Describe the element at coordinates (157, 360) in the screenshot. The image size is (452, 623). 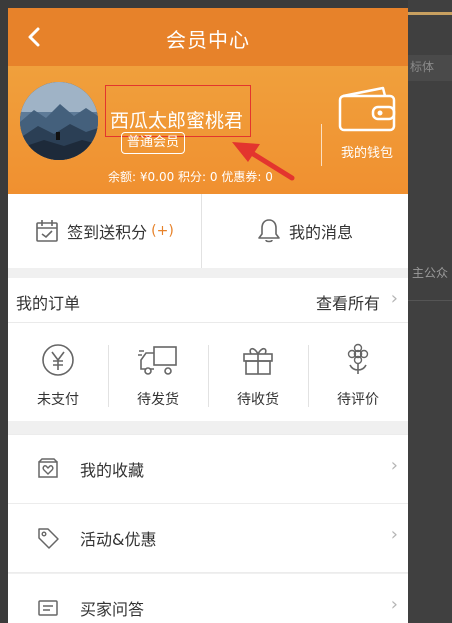
I see `truck-icon` at that location.